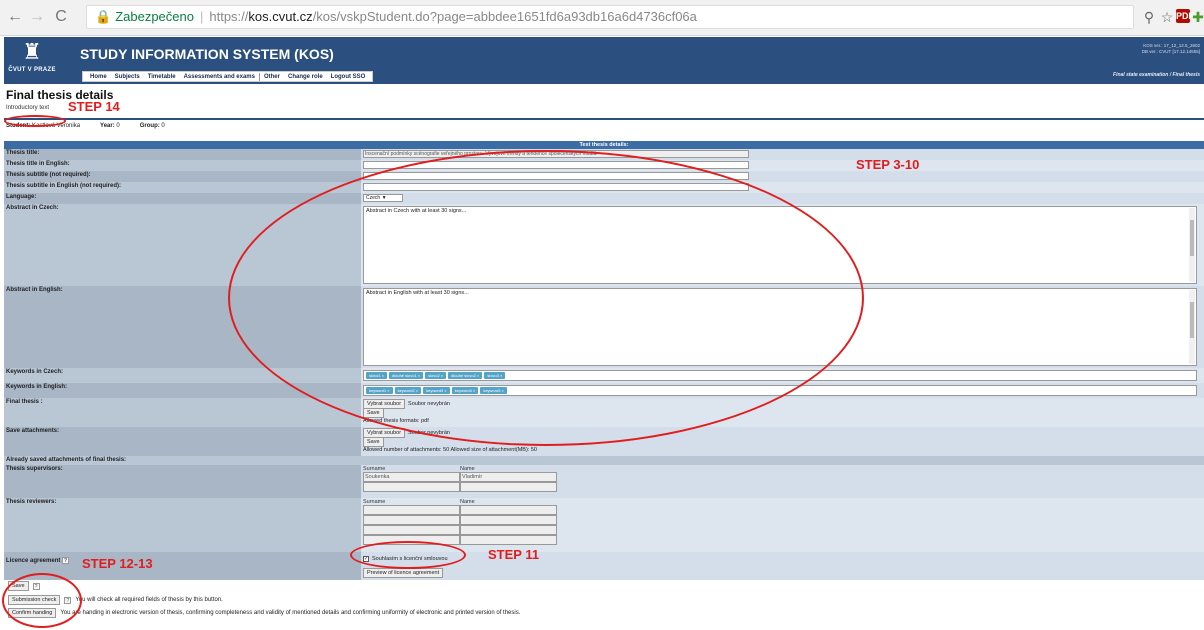  Describe the element at coordinates (272, 77) in the screenshot. I see `menu-other: Other` at that location.